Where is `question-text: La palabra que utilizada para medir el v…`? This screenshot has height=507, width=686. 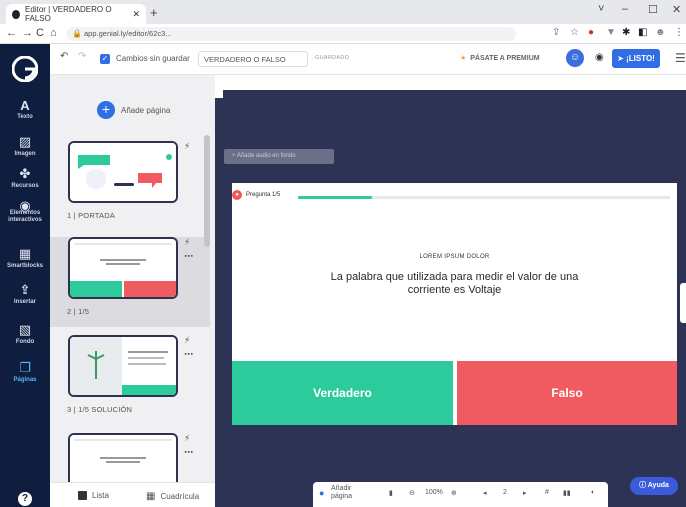
question-text: La palabra que utilizada para medir el v… is located at coordinates (454, 284).